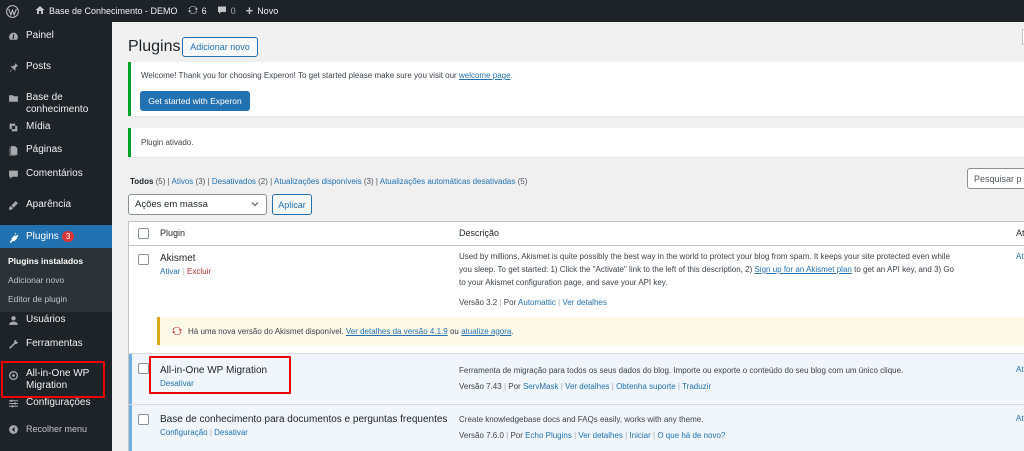 The width and height of the screenshot is (1024, 451). Describe the element at coordinates (234, 181) in the screenshot. I see `filter-inactive: Desativados` at that location.